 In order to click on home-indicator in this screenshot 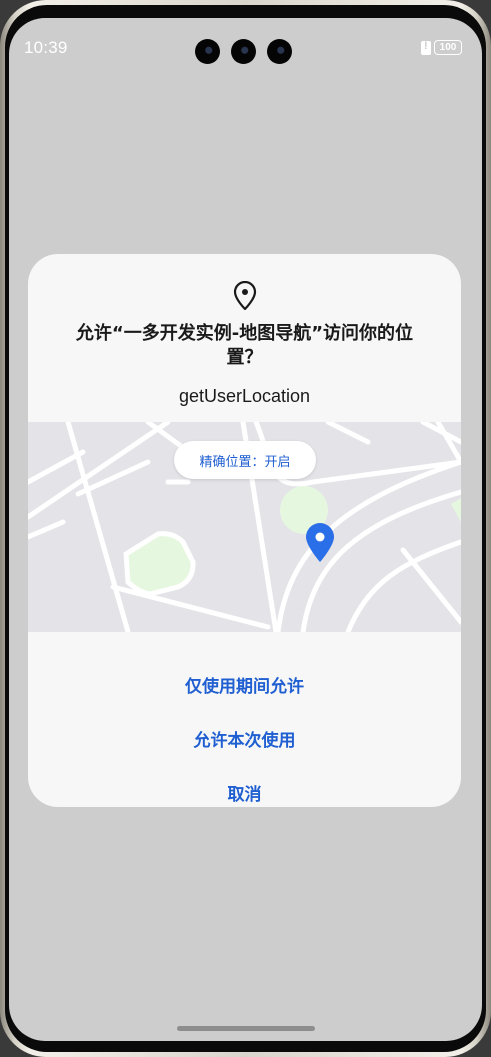, I will do `click(246, 1028)`.